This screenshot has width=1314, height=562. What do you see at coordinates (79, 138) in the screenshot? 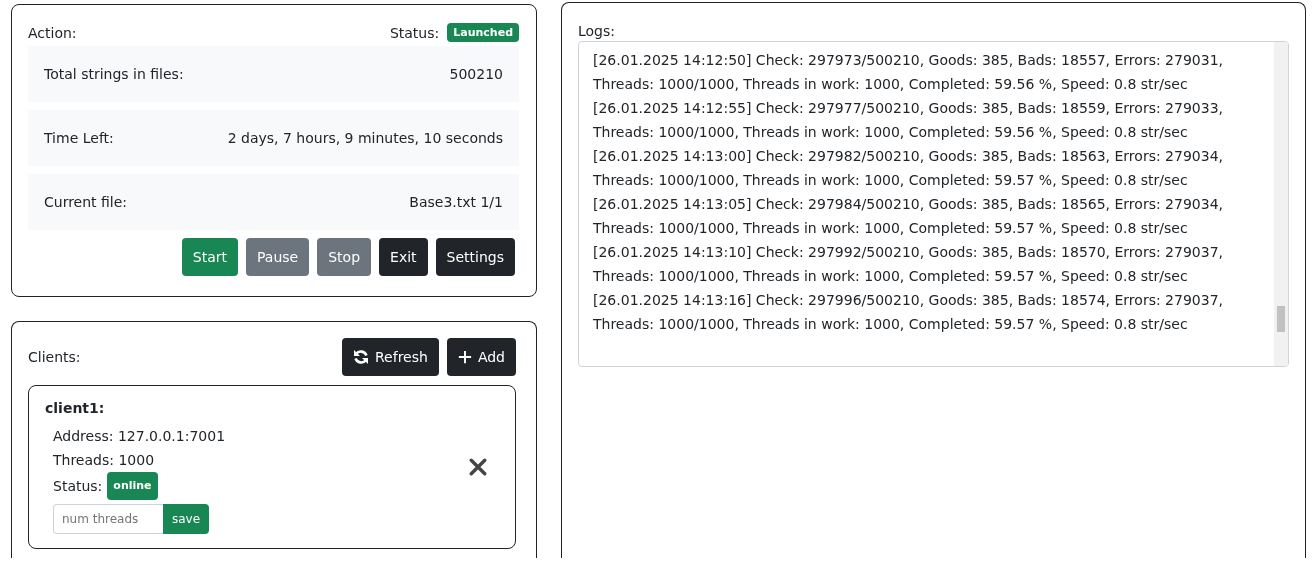
I see `stat-label: Time Left:` at bounding box center [79, 138].